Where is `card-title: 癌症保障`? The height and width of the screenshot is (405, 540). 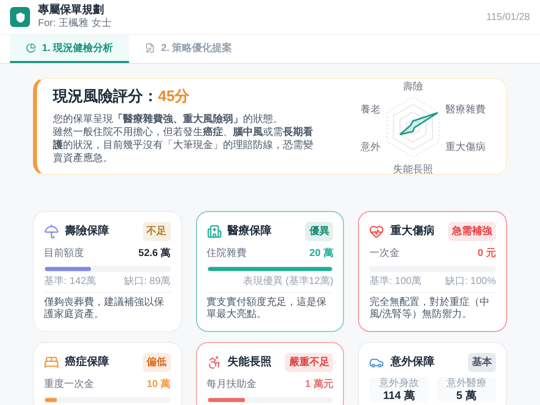
card-title: 癌症保障 is located at coordinates (87, 362).